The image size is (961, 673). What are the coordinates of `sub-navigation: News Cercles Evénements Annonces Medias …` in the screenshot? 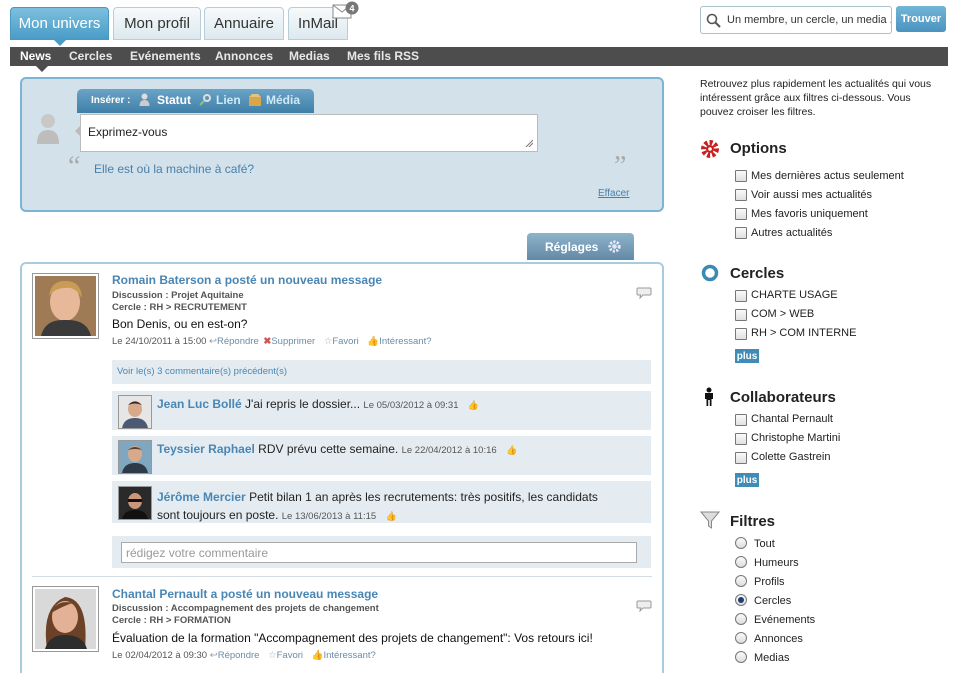 It's located at (479, 59).